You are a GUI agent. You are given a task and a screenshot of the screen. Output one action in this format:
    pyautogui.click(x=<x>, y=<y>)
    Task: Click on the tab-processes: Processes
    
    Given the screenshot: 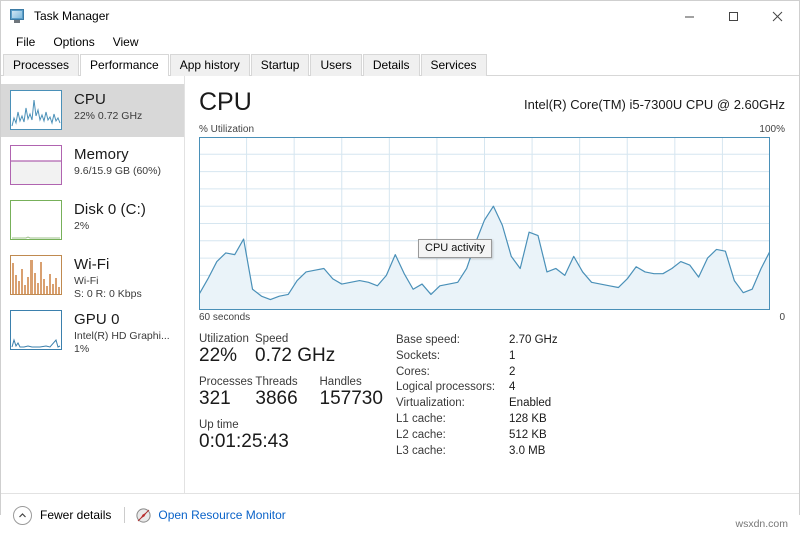 What is the action you would take?
    pyautogui.click(x=41, y=65)
    